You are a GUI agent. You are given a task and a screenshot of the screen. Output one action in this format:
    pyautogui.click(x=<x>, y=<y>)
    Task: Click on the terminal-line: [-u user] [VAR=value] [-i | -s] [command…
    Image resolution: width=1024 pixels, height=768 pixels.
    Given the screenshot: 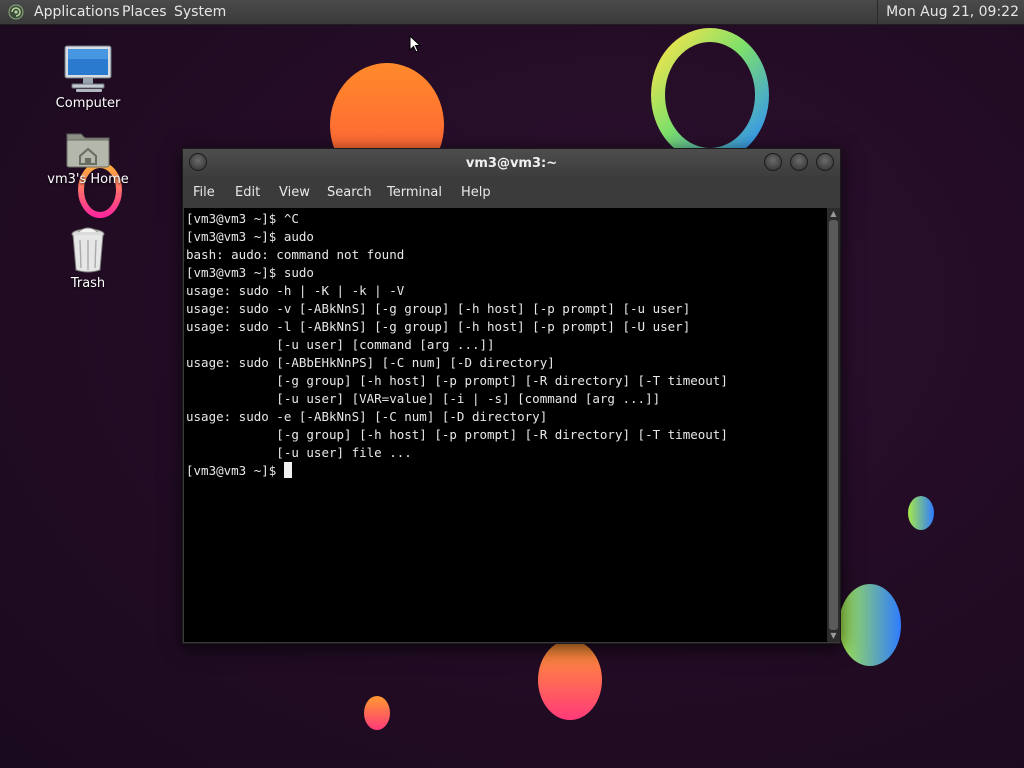 What is the action you would take?
    pyautogui.click(x=423, y=398)
    